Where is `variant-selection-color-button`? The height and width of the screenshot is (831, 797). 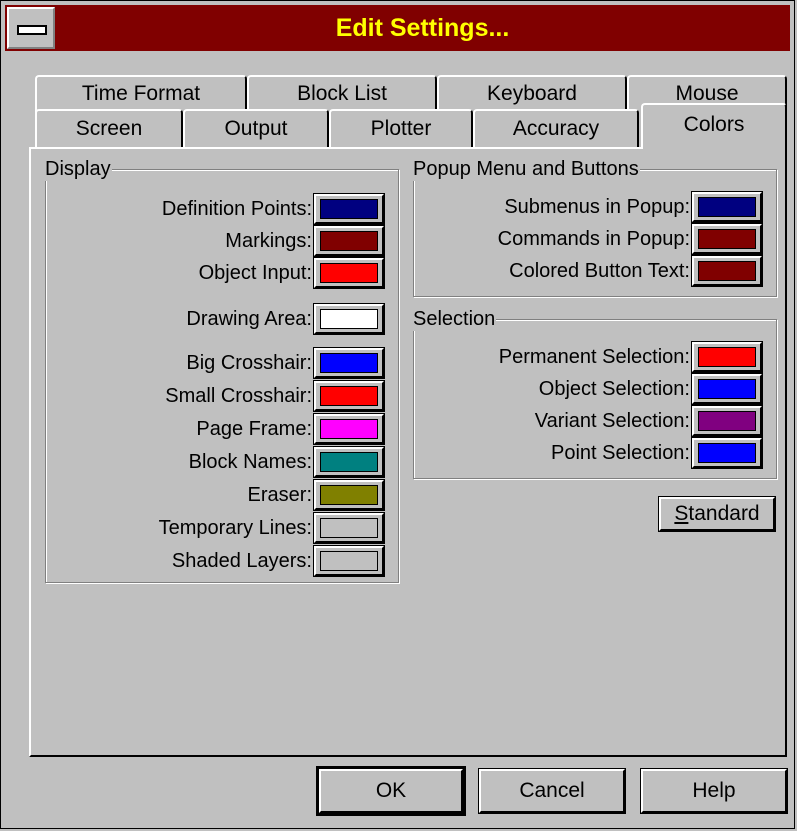
variant-selection-color-button is located at coordinates (727, 421).